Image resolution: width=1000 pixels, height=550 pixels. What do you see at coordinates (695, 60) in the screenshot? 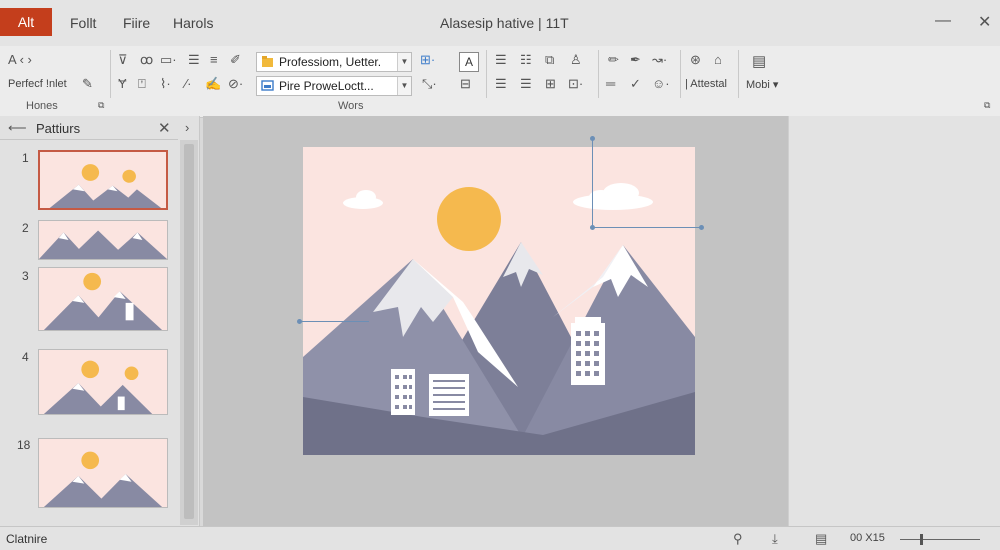
I see `globe-icon: ⊛` at bounding box center [695, 60].